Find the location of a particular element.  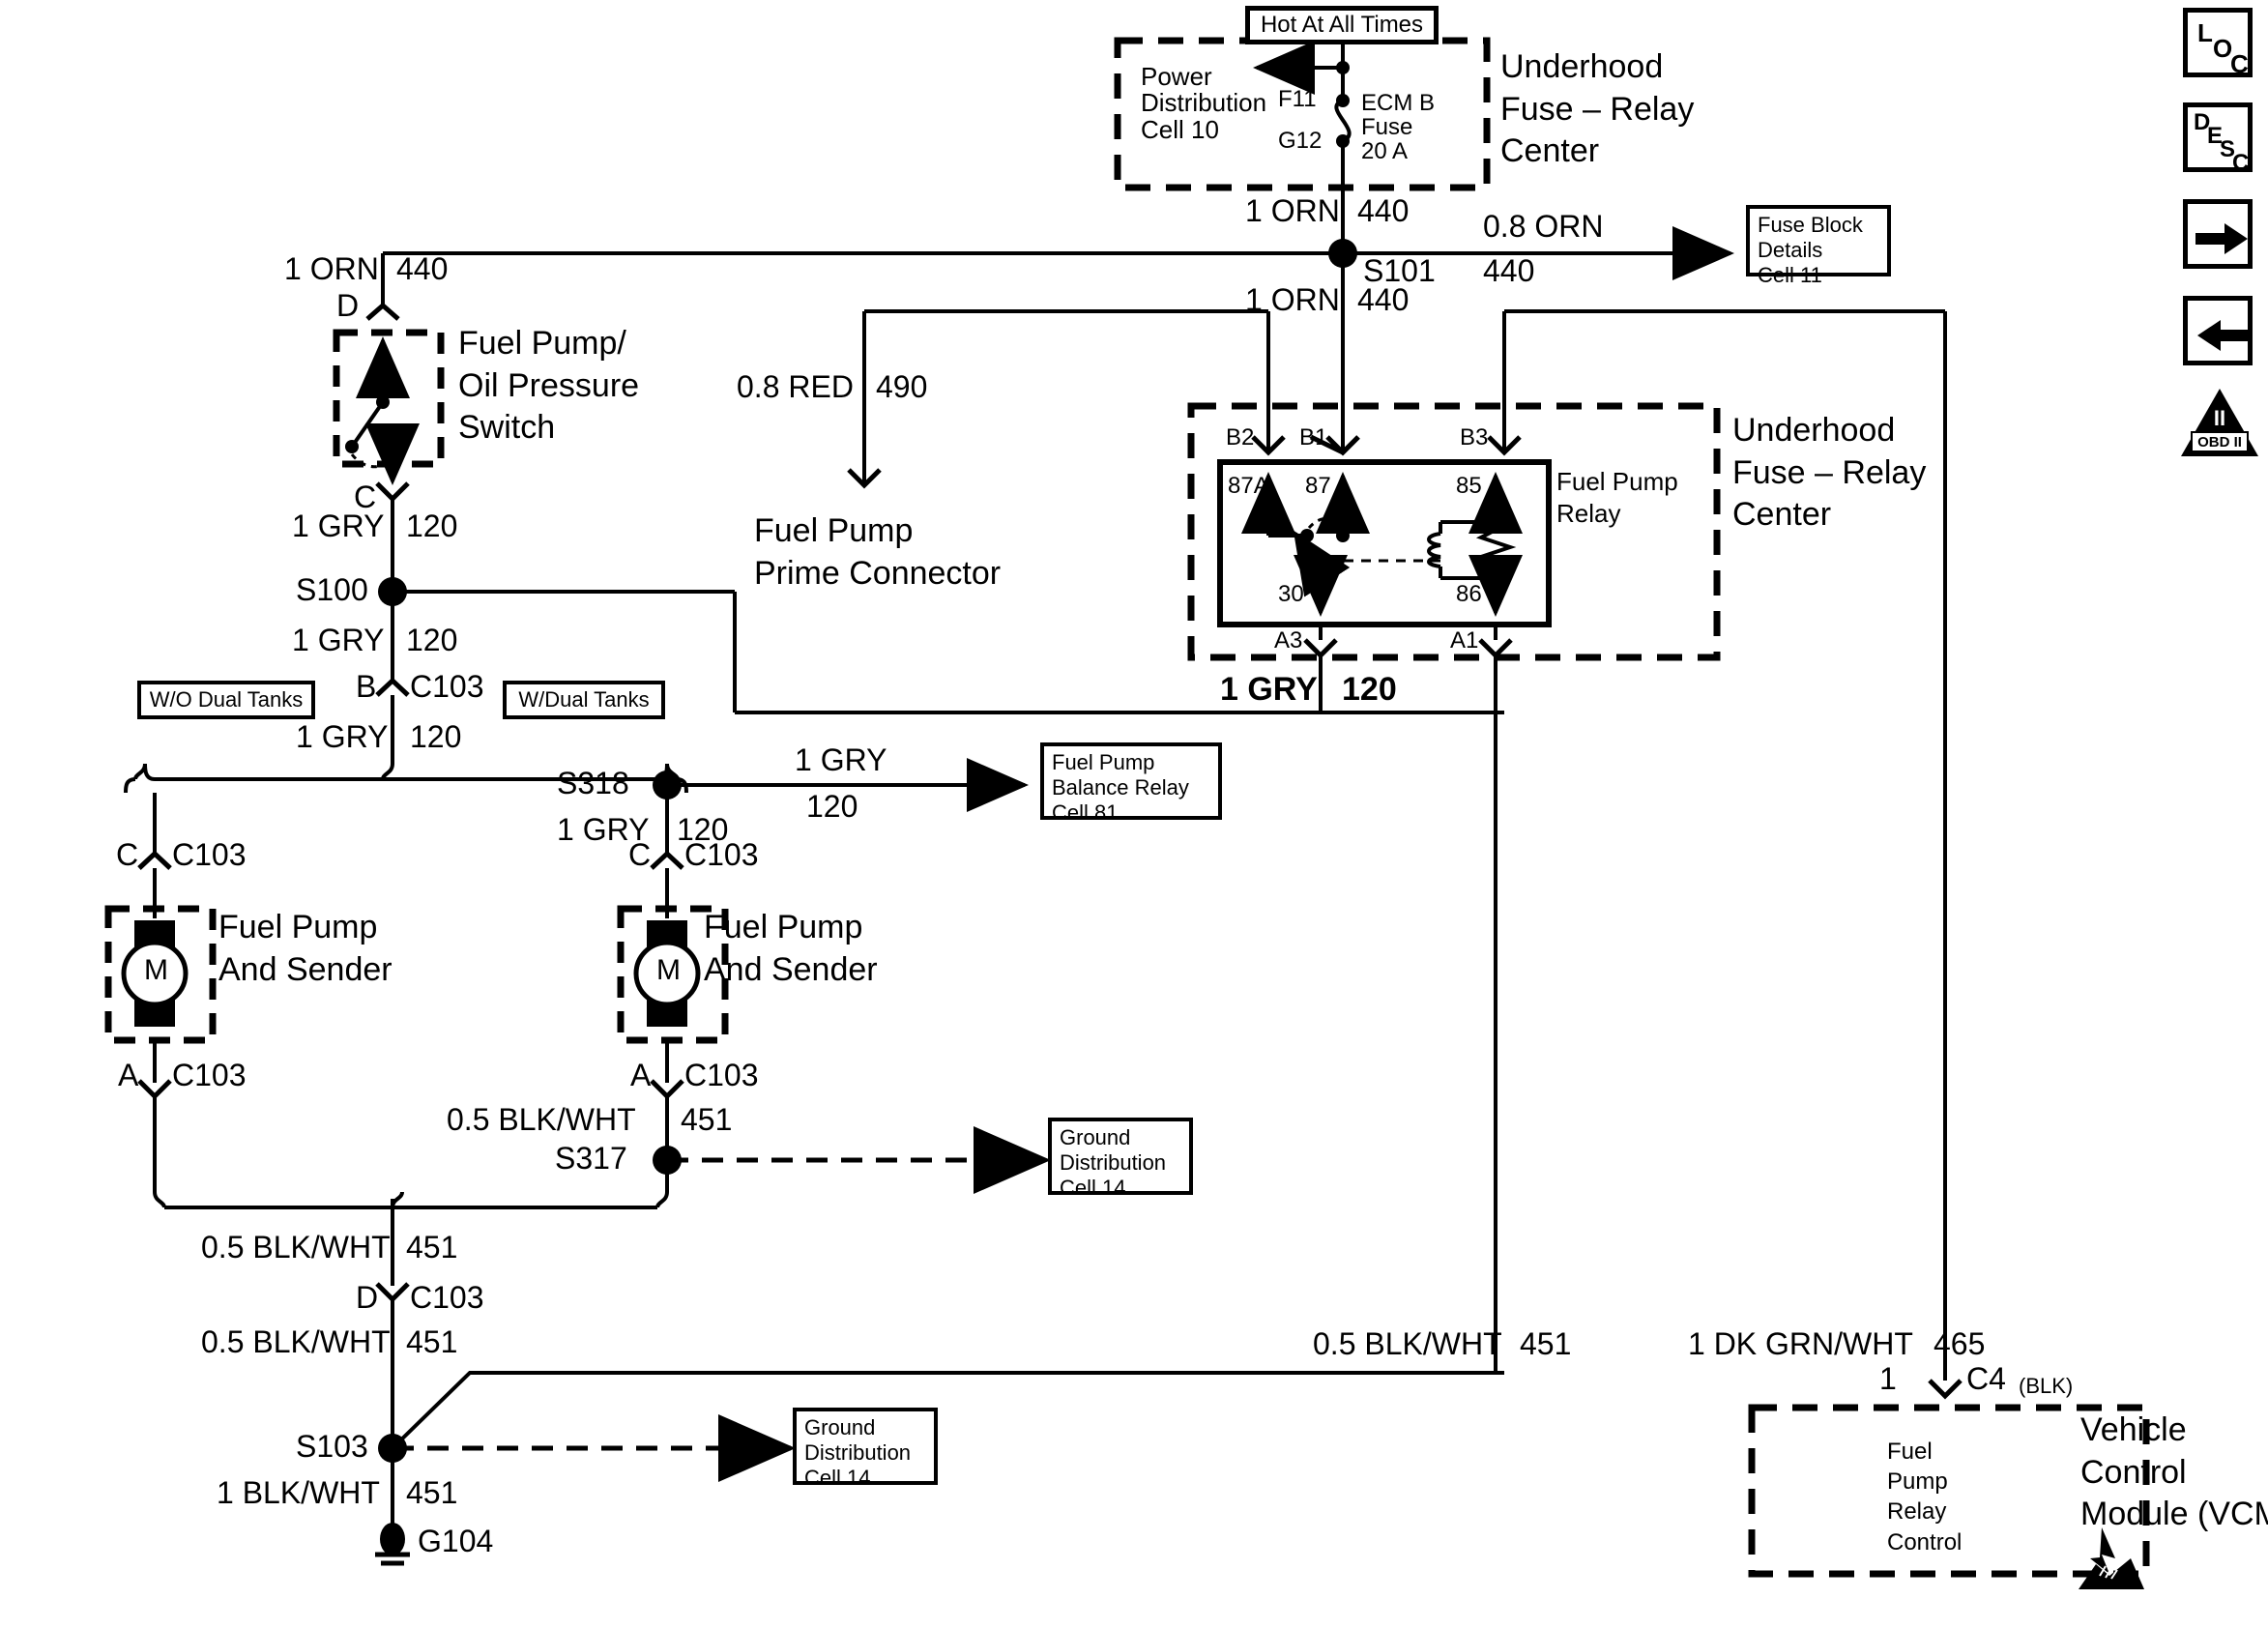

connector-c103-pin-d: D is located at coordinates (367, 1297).